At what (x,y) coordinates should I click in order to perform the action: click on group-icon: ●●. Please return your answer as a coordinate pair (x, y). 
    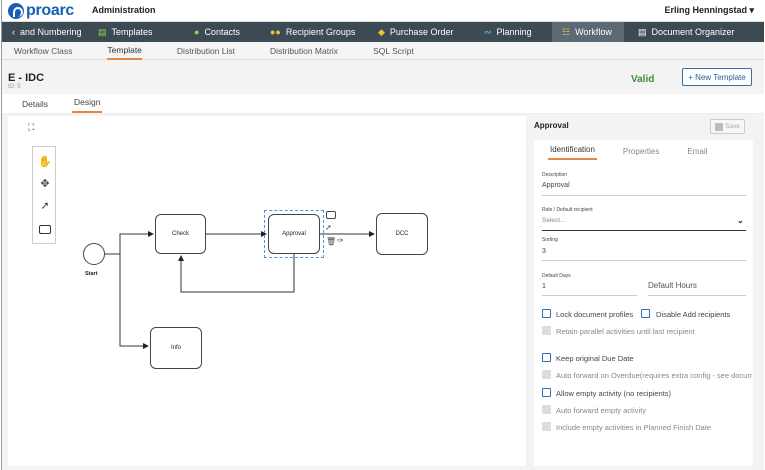
    Looking at the image, I should click on (275, 32).